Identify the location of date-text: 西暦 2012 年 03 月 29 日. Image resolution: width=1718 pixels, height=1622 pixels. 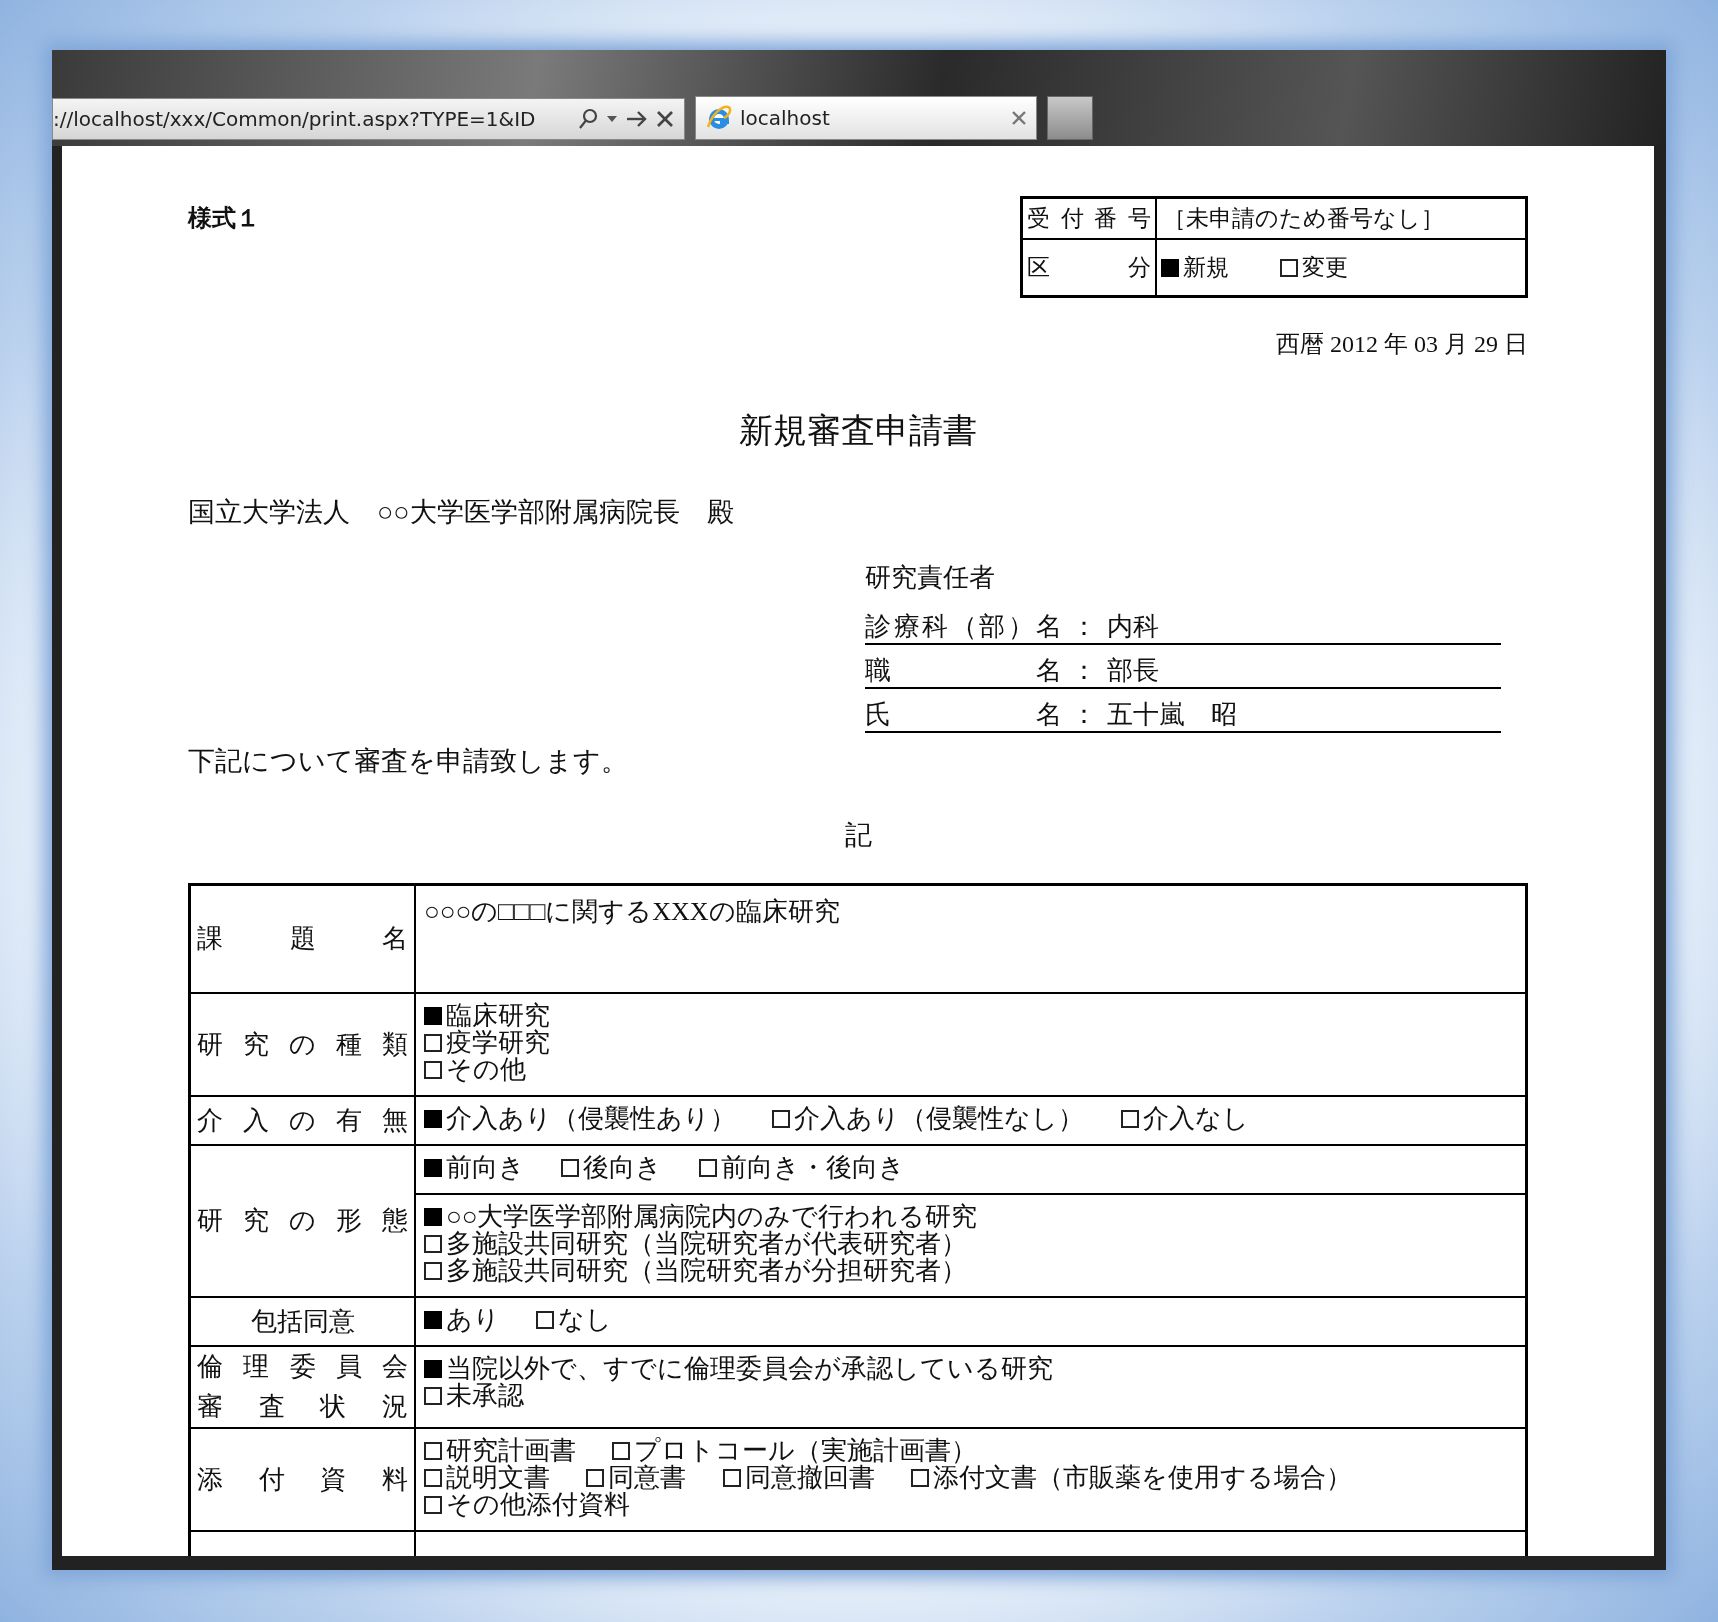
(1401, 344).